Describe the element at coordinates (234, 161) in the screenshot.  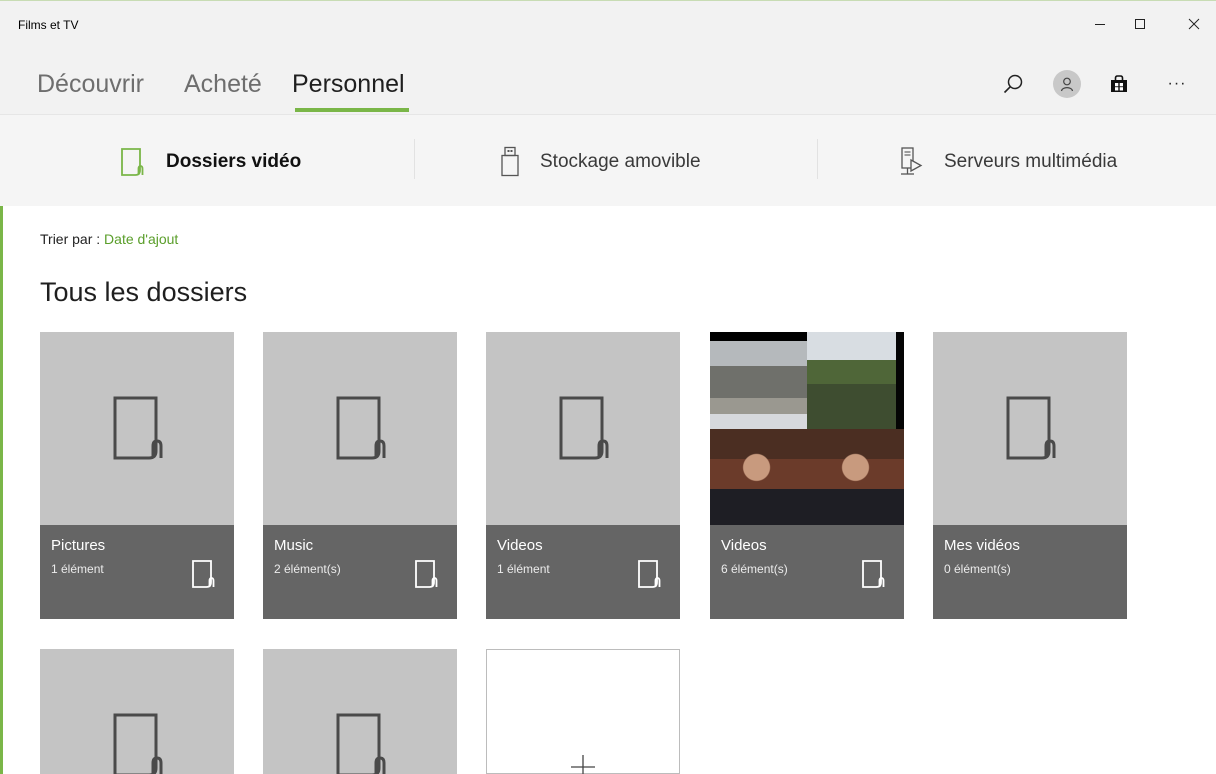
I see `subtab-label: Dossiers vidéo` at that location.